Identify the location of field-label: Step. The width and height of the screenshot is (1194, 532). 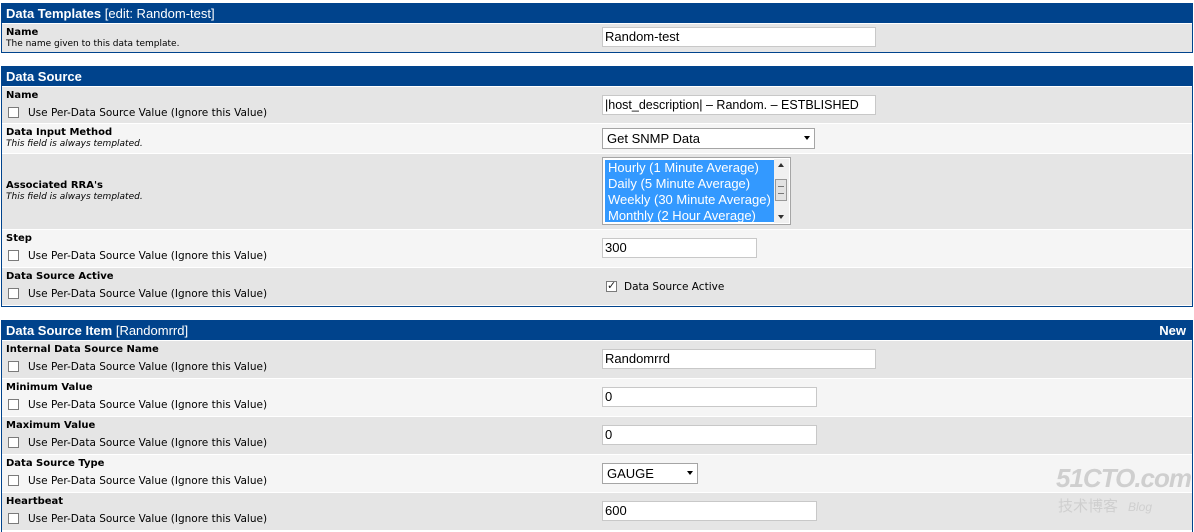
(19, 238).